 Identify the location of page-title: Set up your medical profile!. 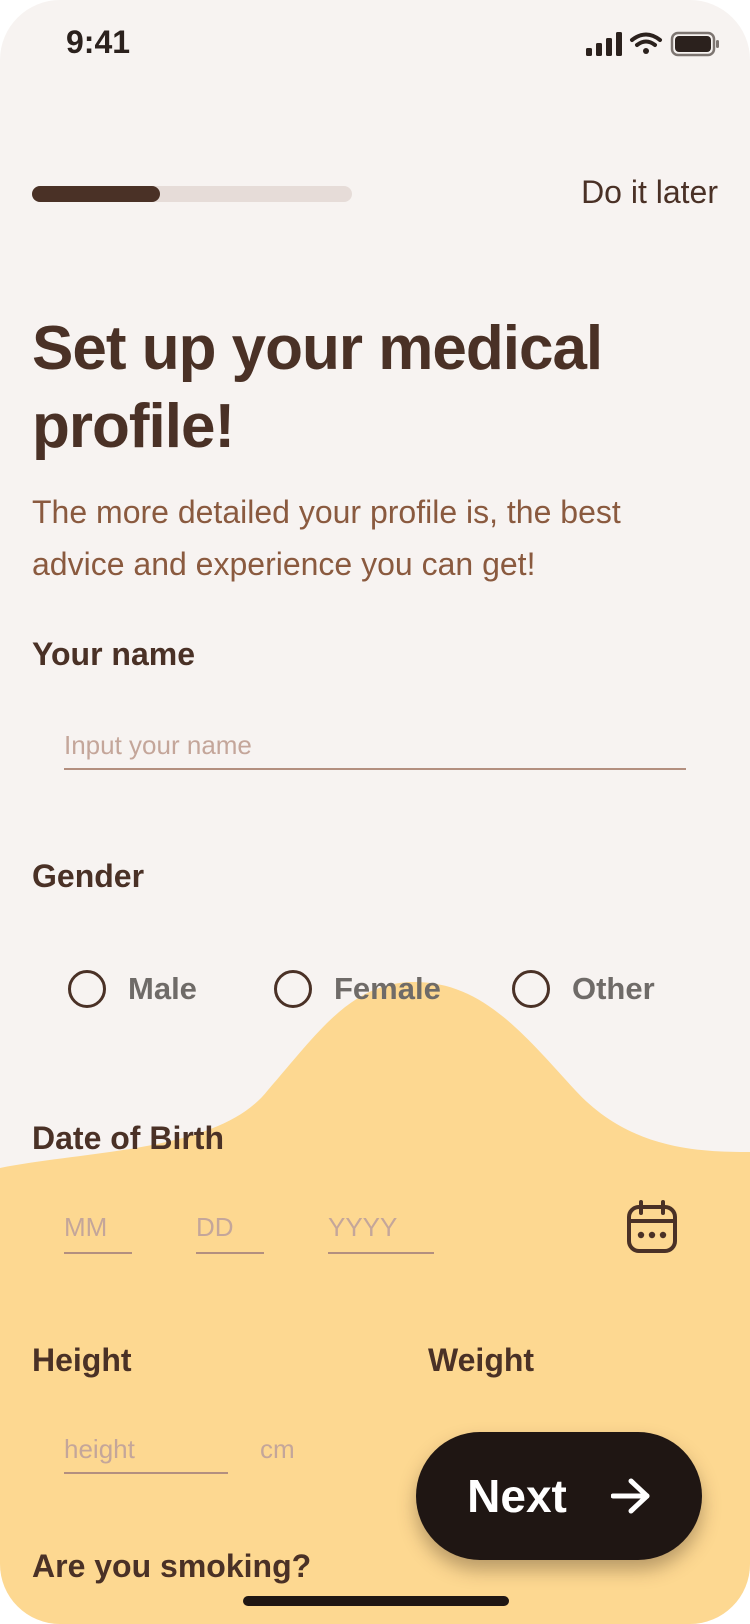
(317, 387).